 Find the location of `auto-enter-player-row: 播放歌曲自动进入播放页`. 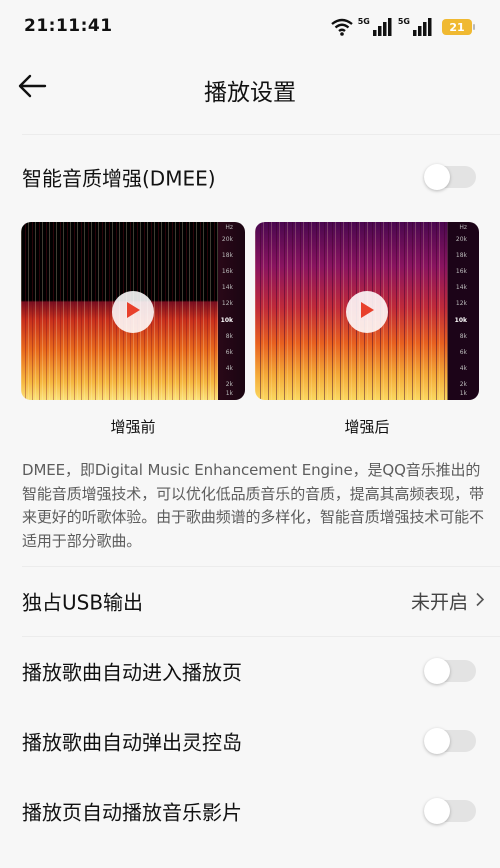

auto-enter-player-row: 播放歌曲自动进入播放页 is located at coordinates (250, 671).